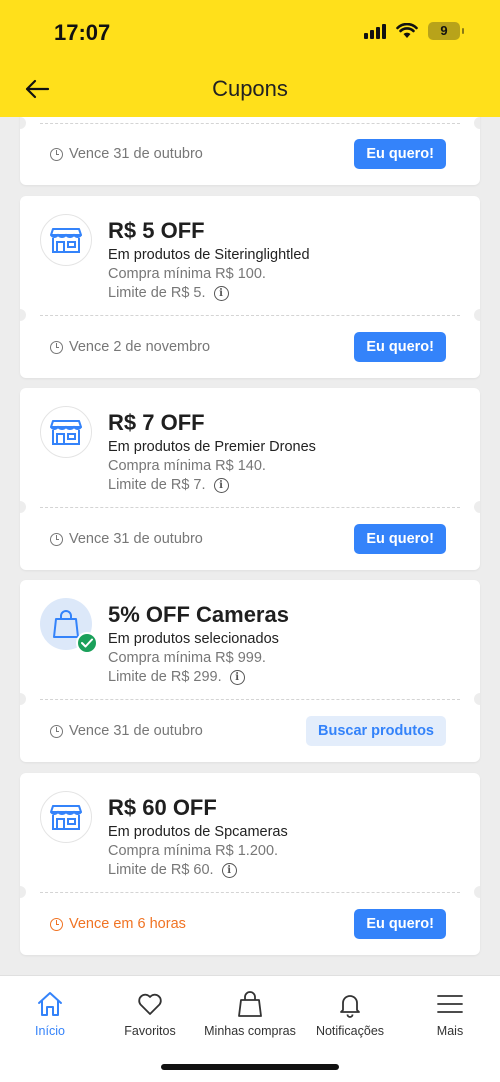  Describe the element at coordinates (82, 32) in the screenshot. I see `status-time: 17:07` at that location.